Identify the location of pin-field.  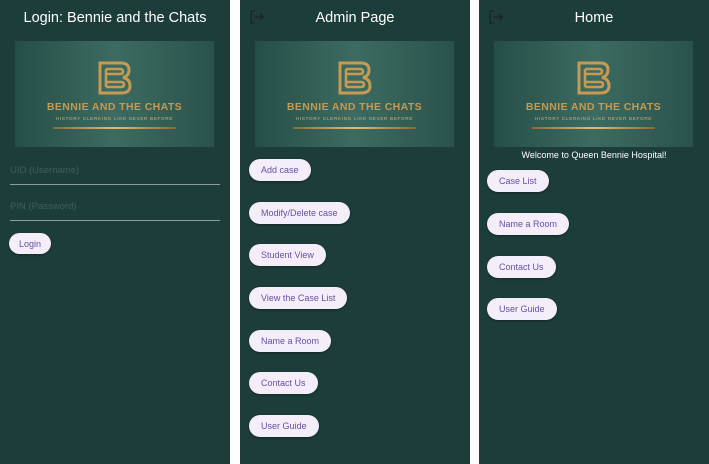
(115, 206).